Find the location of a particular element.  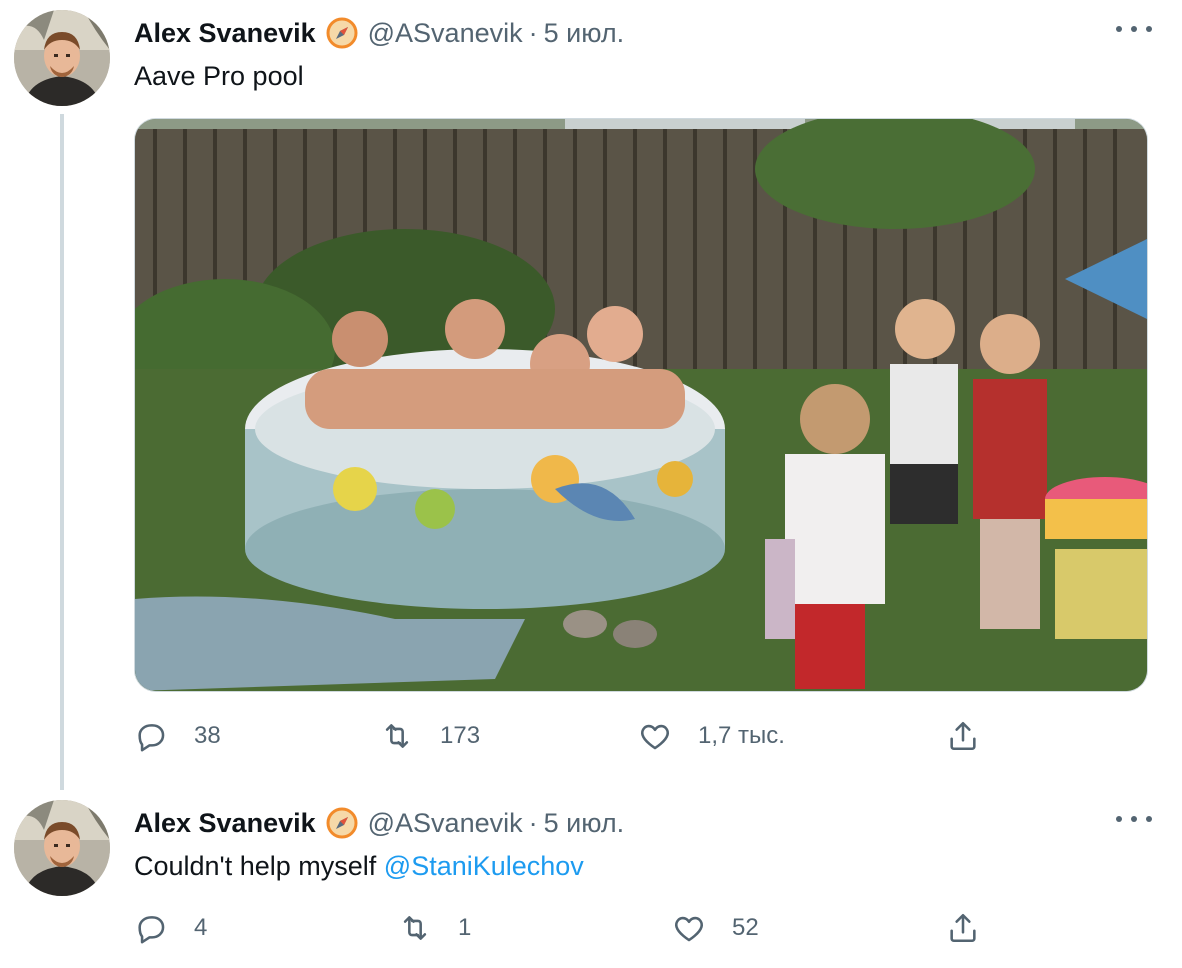

retweet-button: 1 is located at coordinates (434, 928).